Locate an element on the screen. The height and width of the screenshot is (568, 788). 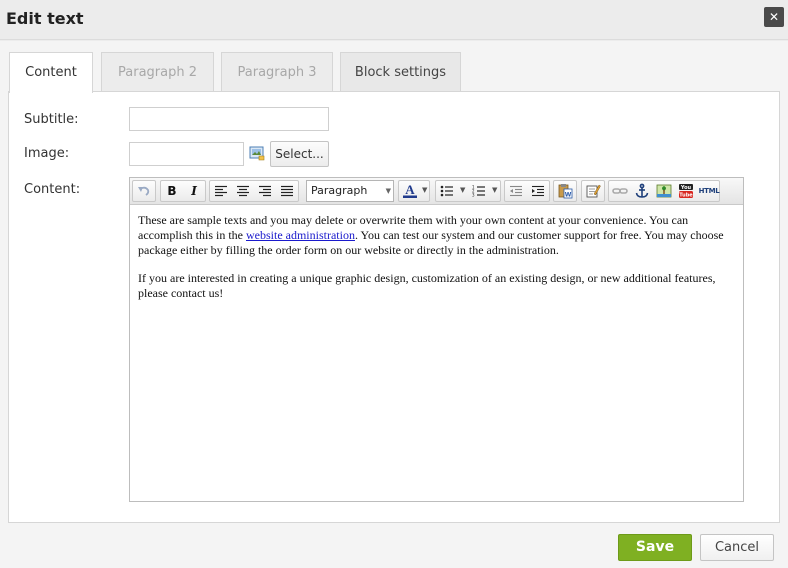
html-icon: HTML is located at coordinates (709, 191).